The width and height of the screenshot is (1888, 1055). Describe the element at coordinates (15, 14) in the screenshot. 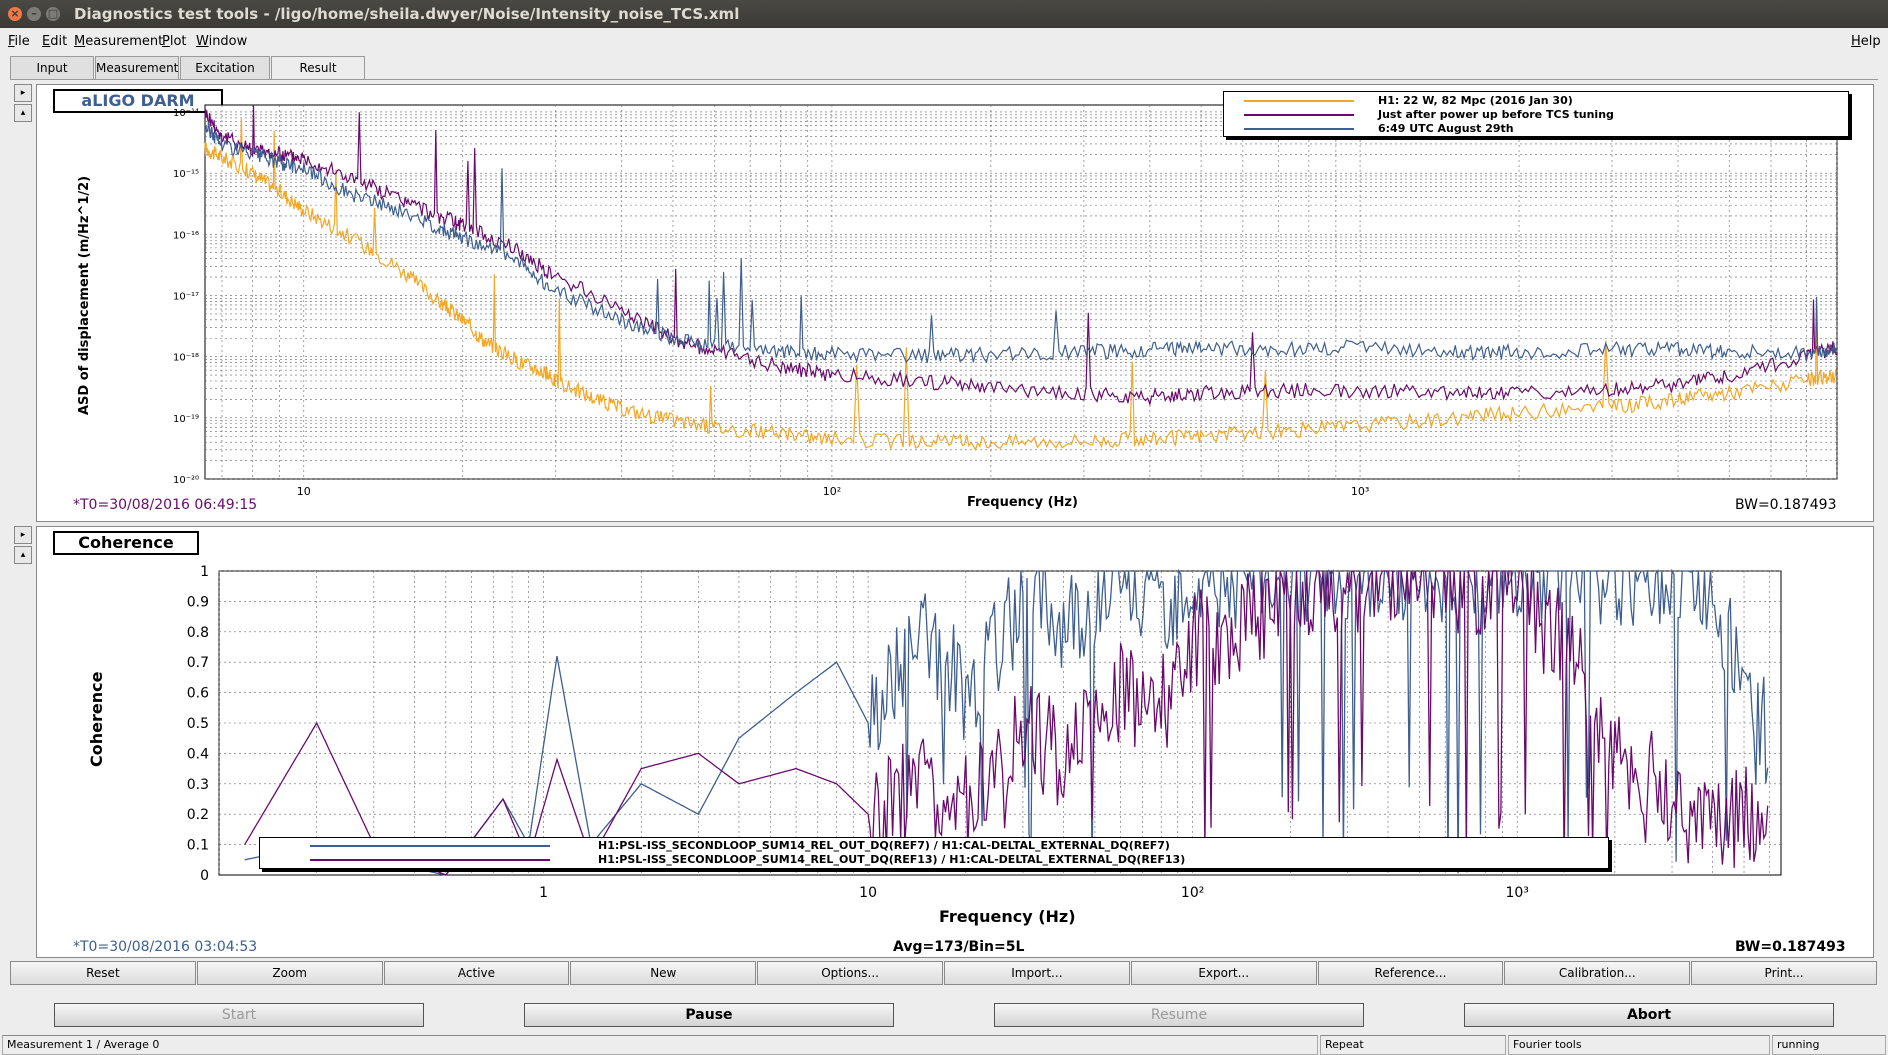

I see `close-window-button: ×` at that location.